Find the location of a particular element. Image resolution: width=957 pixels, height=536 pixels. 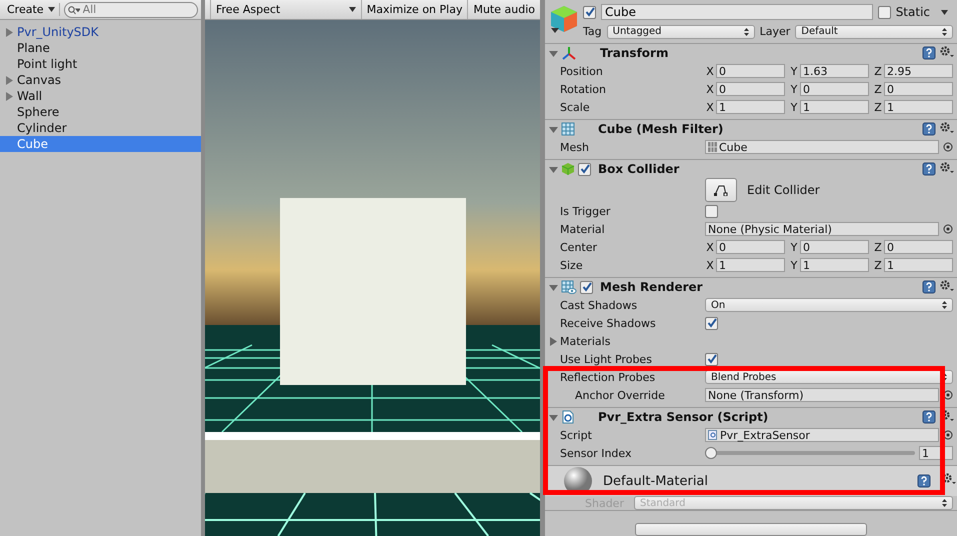

hierarchy-item: Wall is located at coordinates (100, 96).